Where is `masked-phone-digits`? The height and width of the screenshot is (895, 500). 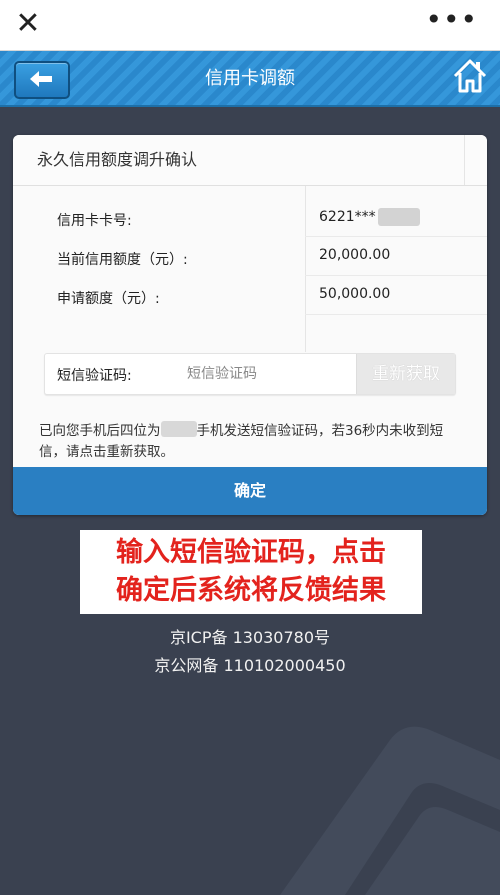 masked-phone-digits is located at coordinates (178, 429).